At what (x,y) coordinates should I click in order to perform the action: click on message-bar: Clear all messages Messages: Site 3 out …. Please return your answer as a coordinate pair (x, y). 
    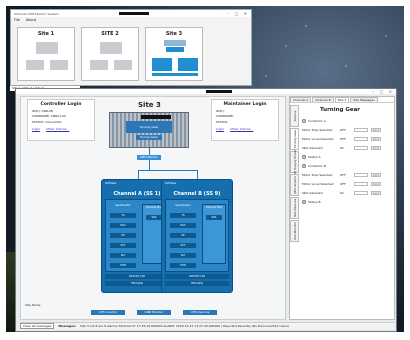
    Looking at the image, I should click on (207, 325).